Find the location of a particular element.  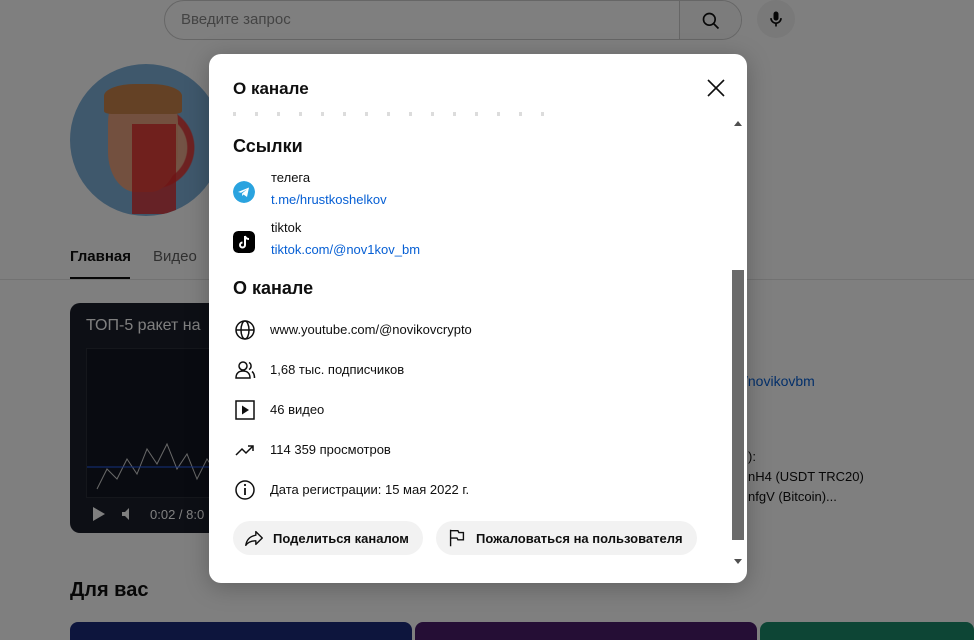

info-url-row: www.youtube.com/@novikovcrypto is located at coordinates (463, 330).